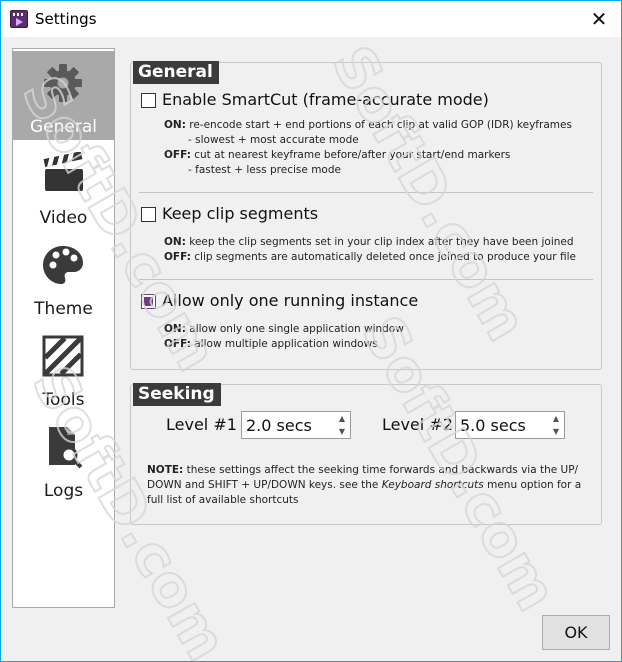  I want to click on settings-sidebar: General Video Theme Tools Logs, so click(63, 328).